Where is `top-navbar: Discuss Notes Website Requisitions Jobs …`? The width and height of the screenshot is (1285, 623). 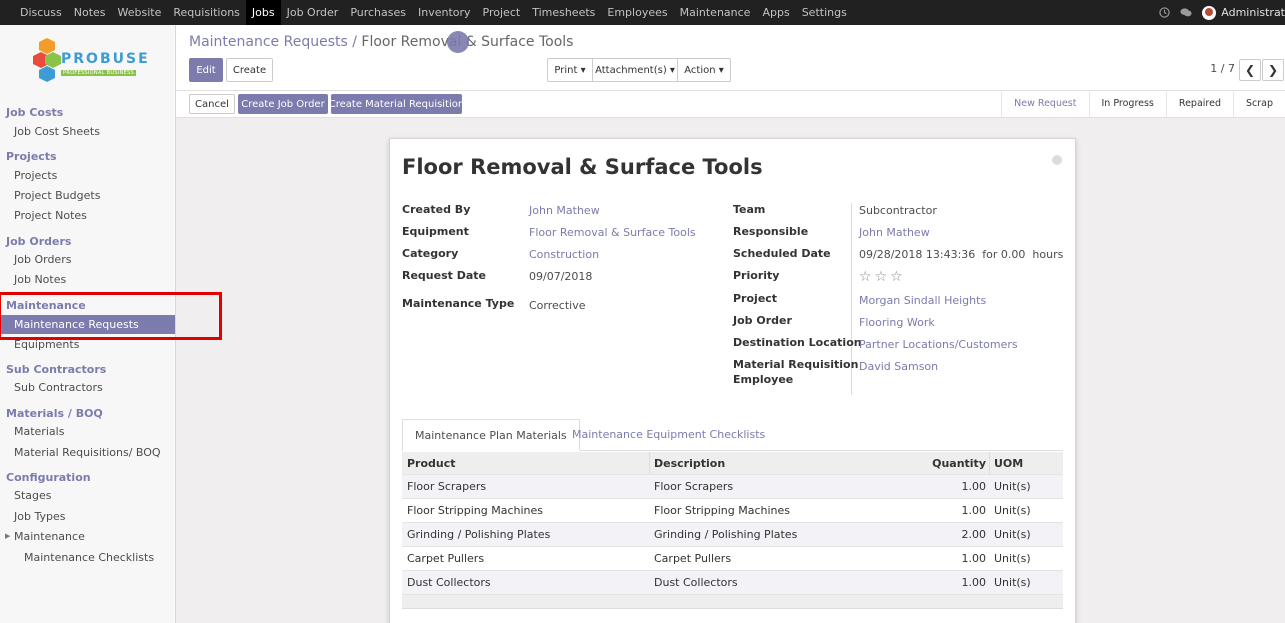
top-navbar: Discuss Notes Website Requisitions Jobs … is located at coordinates (642, 12).